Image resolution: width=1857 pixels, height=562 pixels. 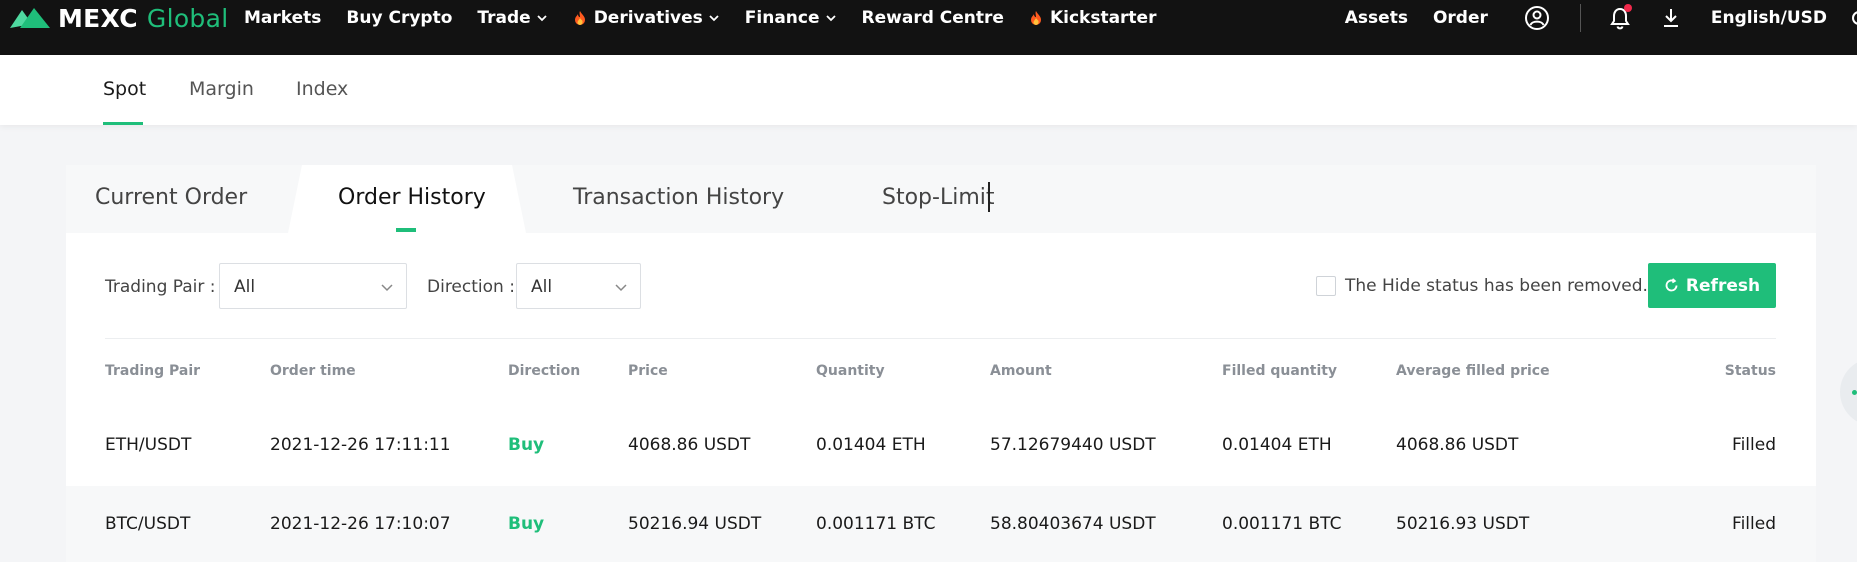 What do you see at coordinates (153, 371) in the screenshot?
I see `column-header-trading-pair: Trading Pair` at bounding box center [153, 371].